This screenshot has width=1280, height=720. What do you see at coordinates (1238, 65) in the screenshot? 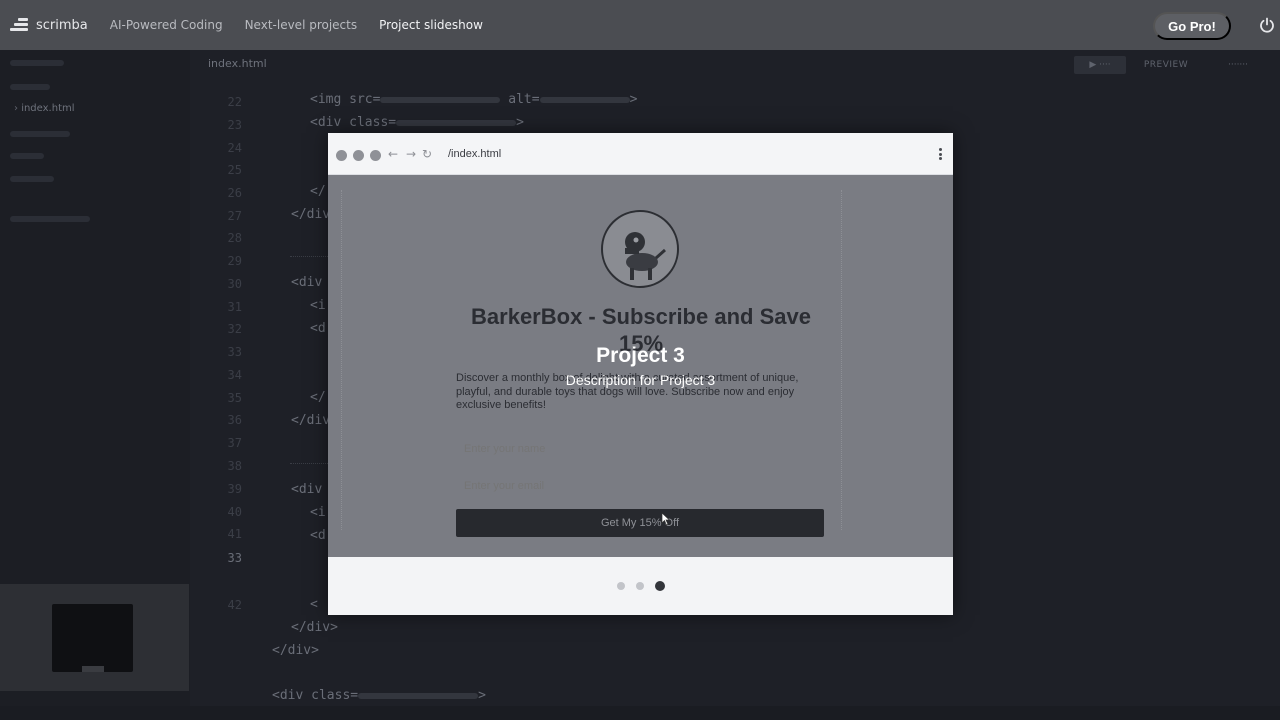
I see `console-button: ·······` at bounding box center [1238, 65].